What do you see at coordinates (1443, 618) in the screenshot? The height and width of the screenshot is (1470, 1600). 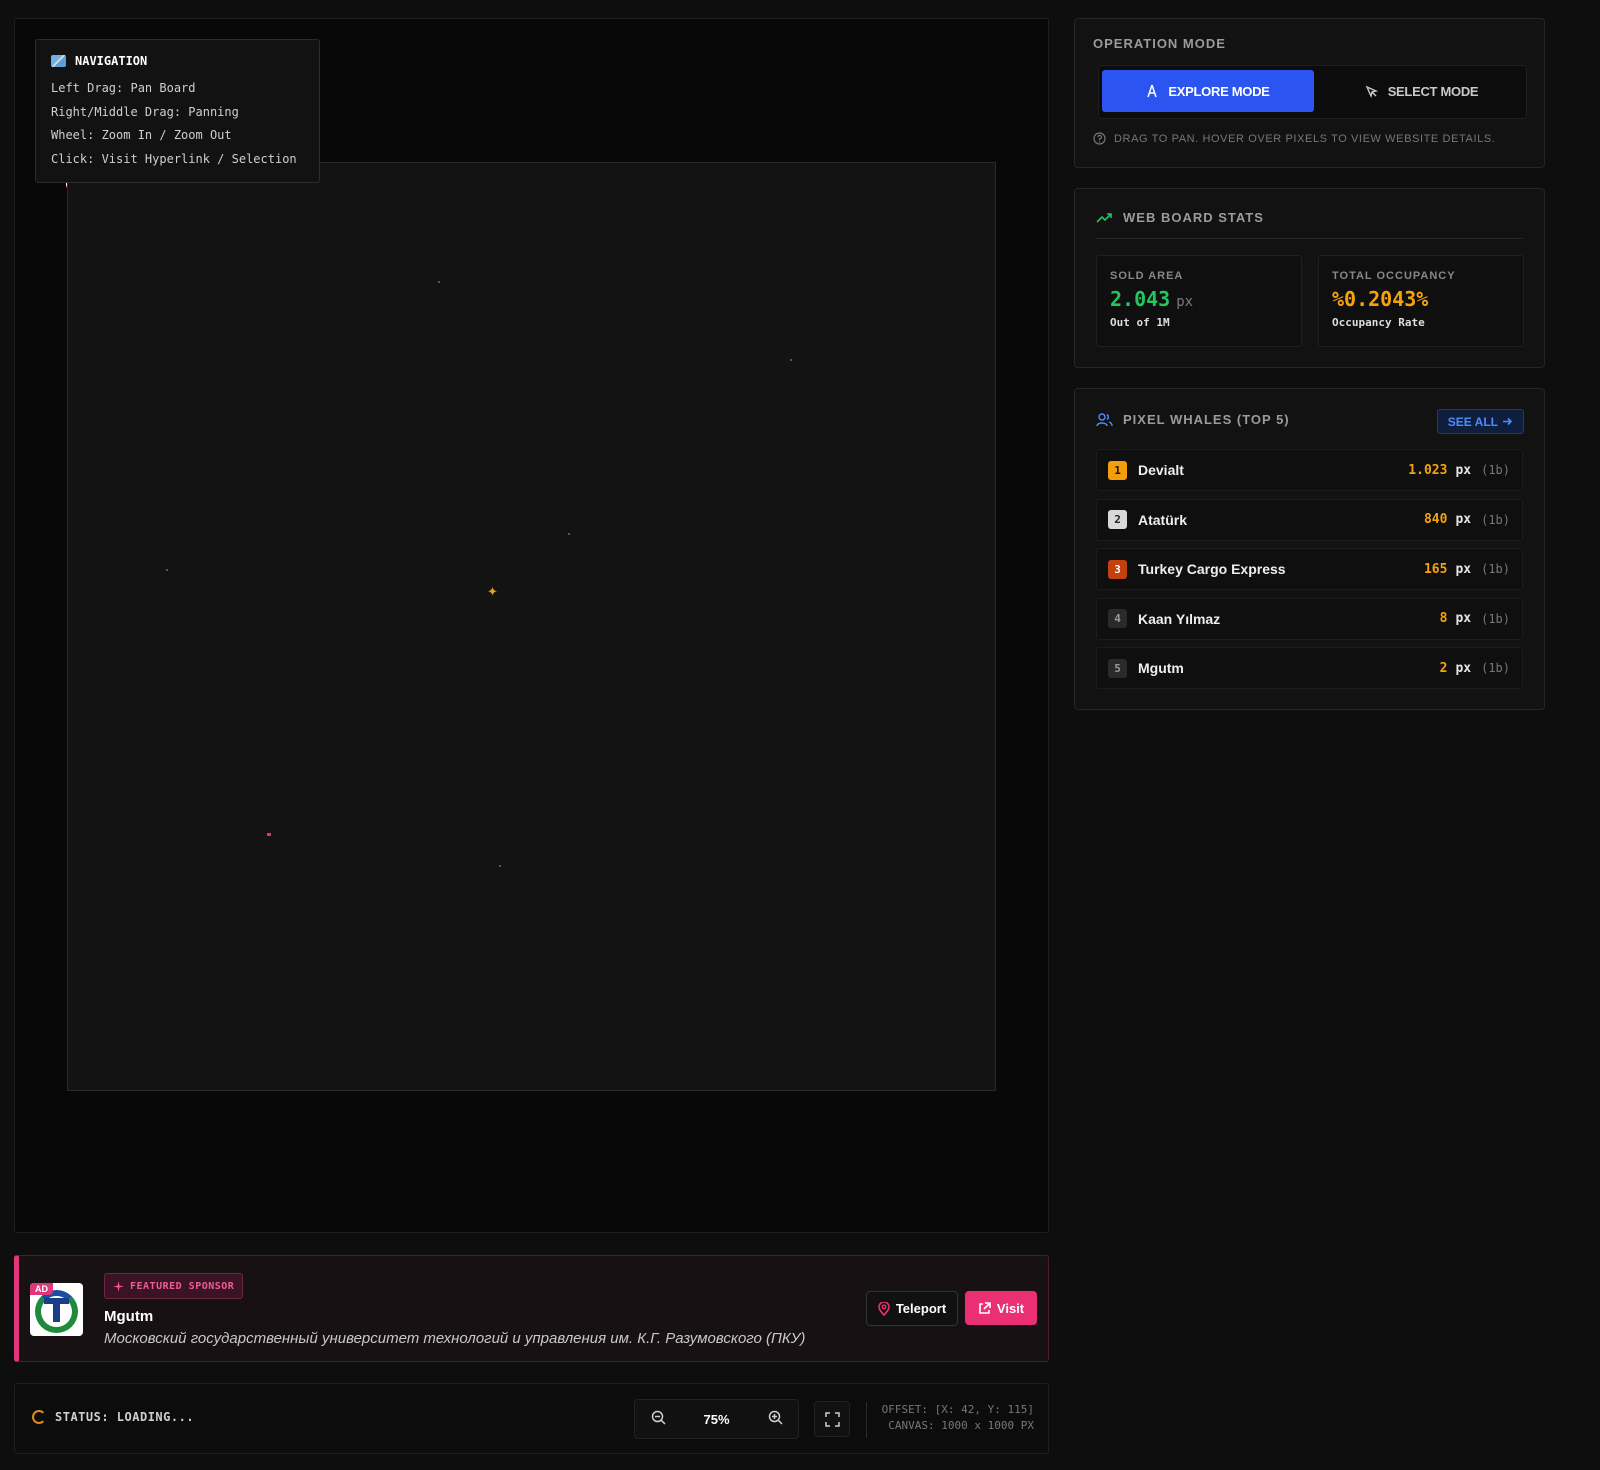 I see `whale-amount: 8` at bounding box center [1443, 618].